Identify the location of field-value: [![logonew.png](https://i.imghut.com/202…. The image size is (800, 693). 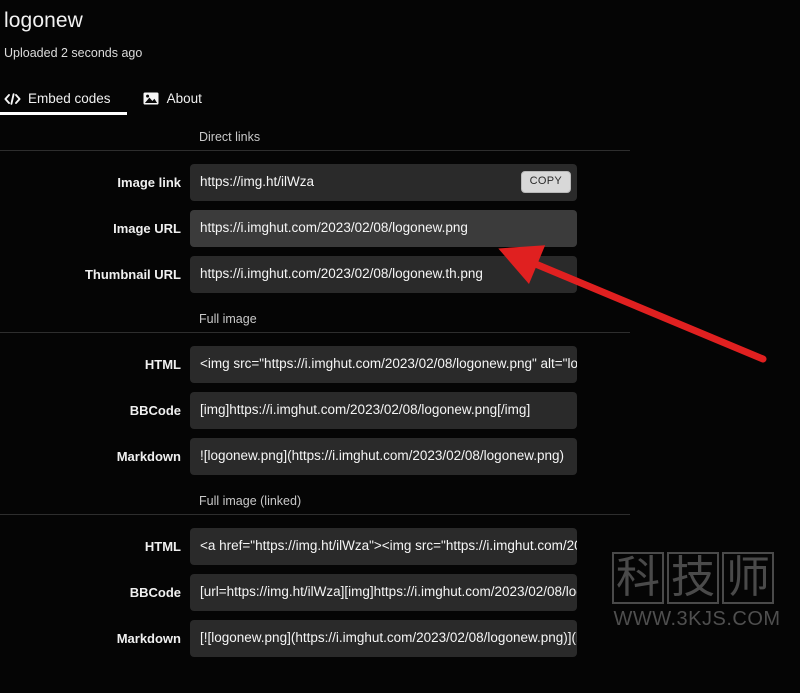
(388, 637).